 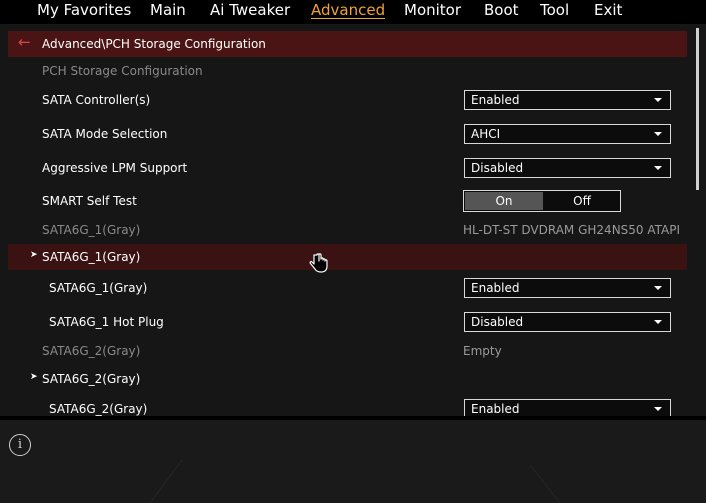 I want to click on sata-controller-label: SATA Controller(s), so click(x=96, y=100).